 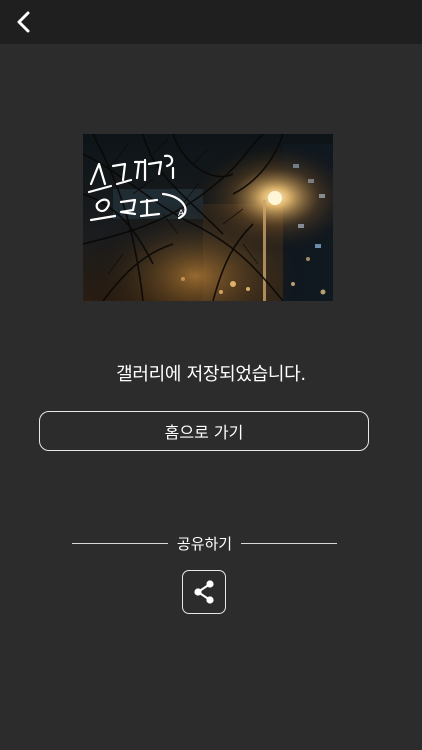 I want to click on share-icon, so click(x=204, y=592).